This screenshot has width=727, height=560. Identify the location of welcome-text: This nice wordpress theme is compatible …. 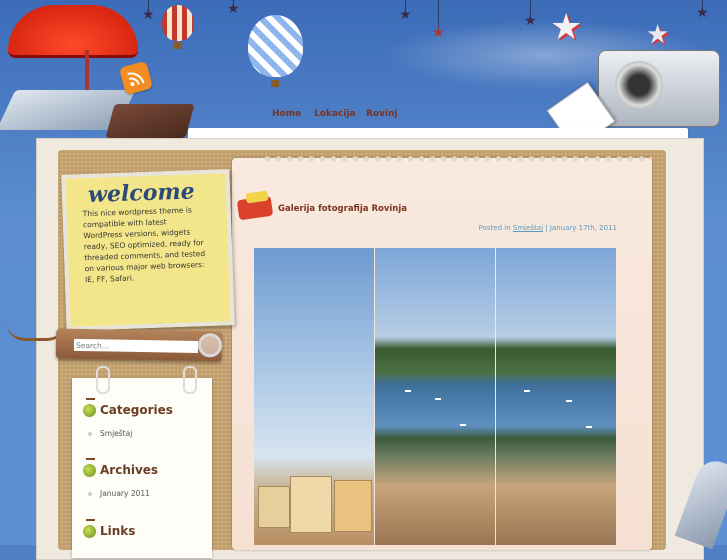
(144, 245).